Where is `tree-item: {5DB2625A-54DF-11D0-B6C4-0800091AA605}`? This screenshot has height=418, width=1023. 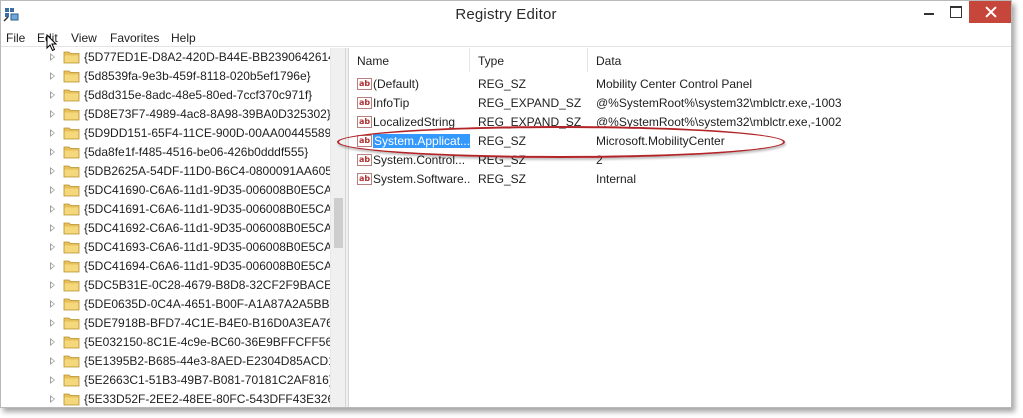 tree-item: {5DB2625A-54DF-11D0-B6C4-0800091AA605} is located at coordinates (168, 171).